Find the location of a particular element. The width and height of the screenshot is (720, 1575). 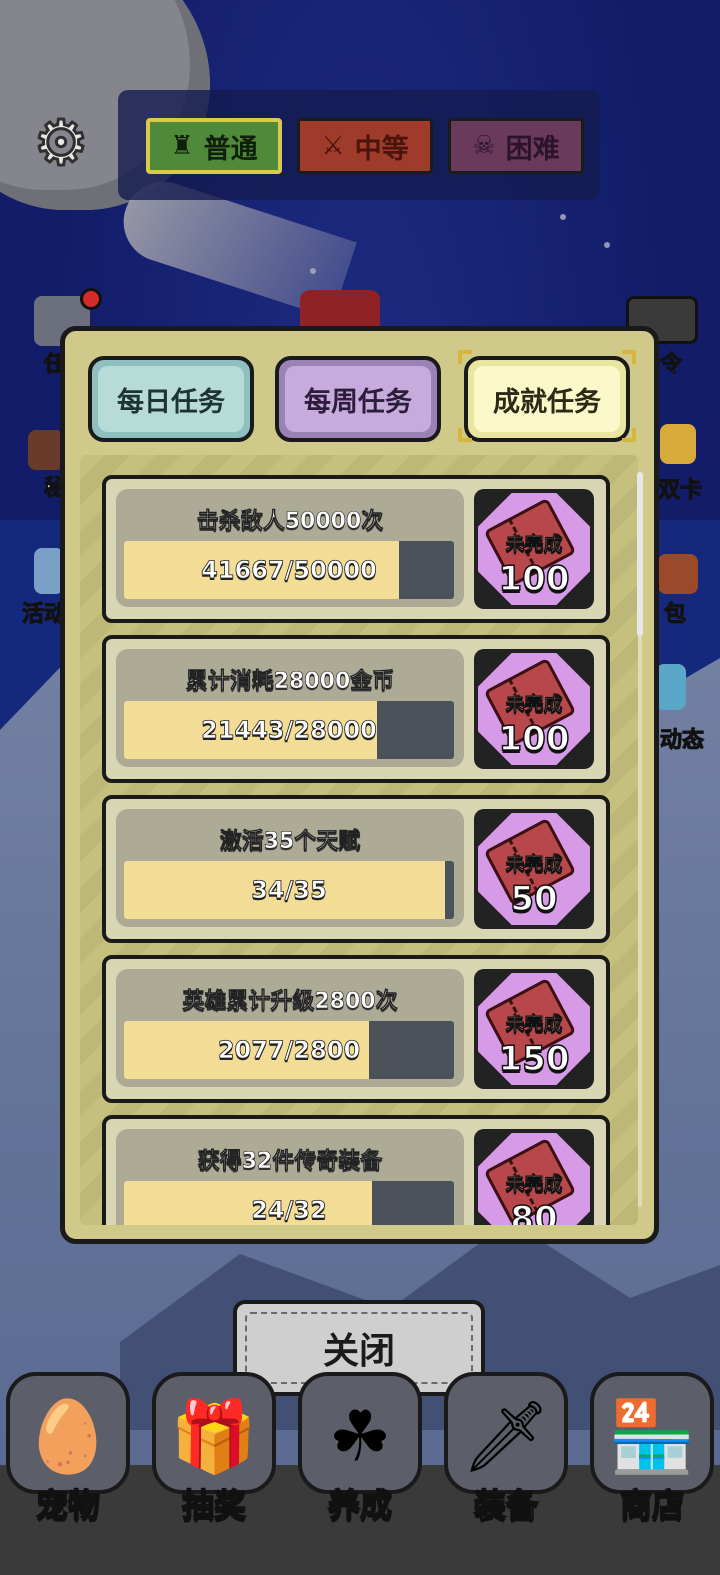

nav-card: ☘ is located at coordinates (360, 1433).